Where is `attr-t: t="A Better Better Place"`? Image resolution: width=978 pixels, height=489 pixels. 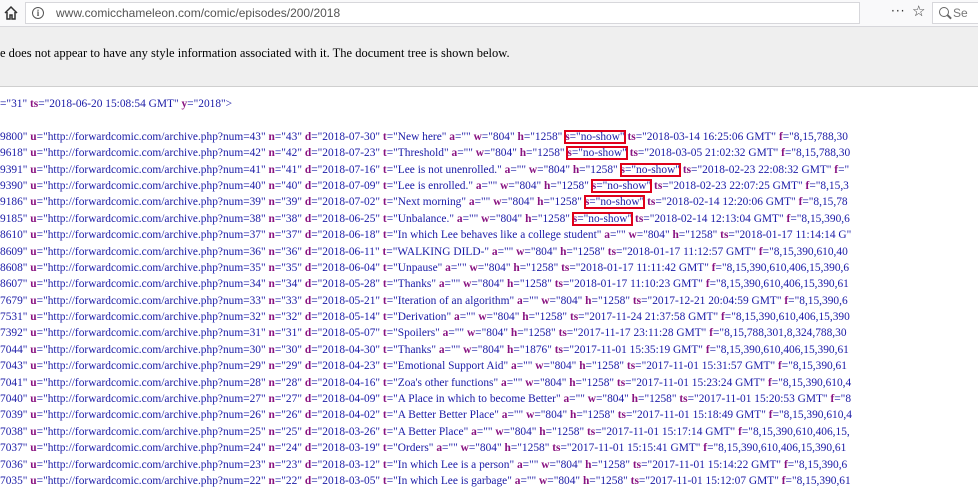
attr-t: t="A Better Better Place" is located at coordinates (441, 415).